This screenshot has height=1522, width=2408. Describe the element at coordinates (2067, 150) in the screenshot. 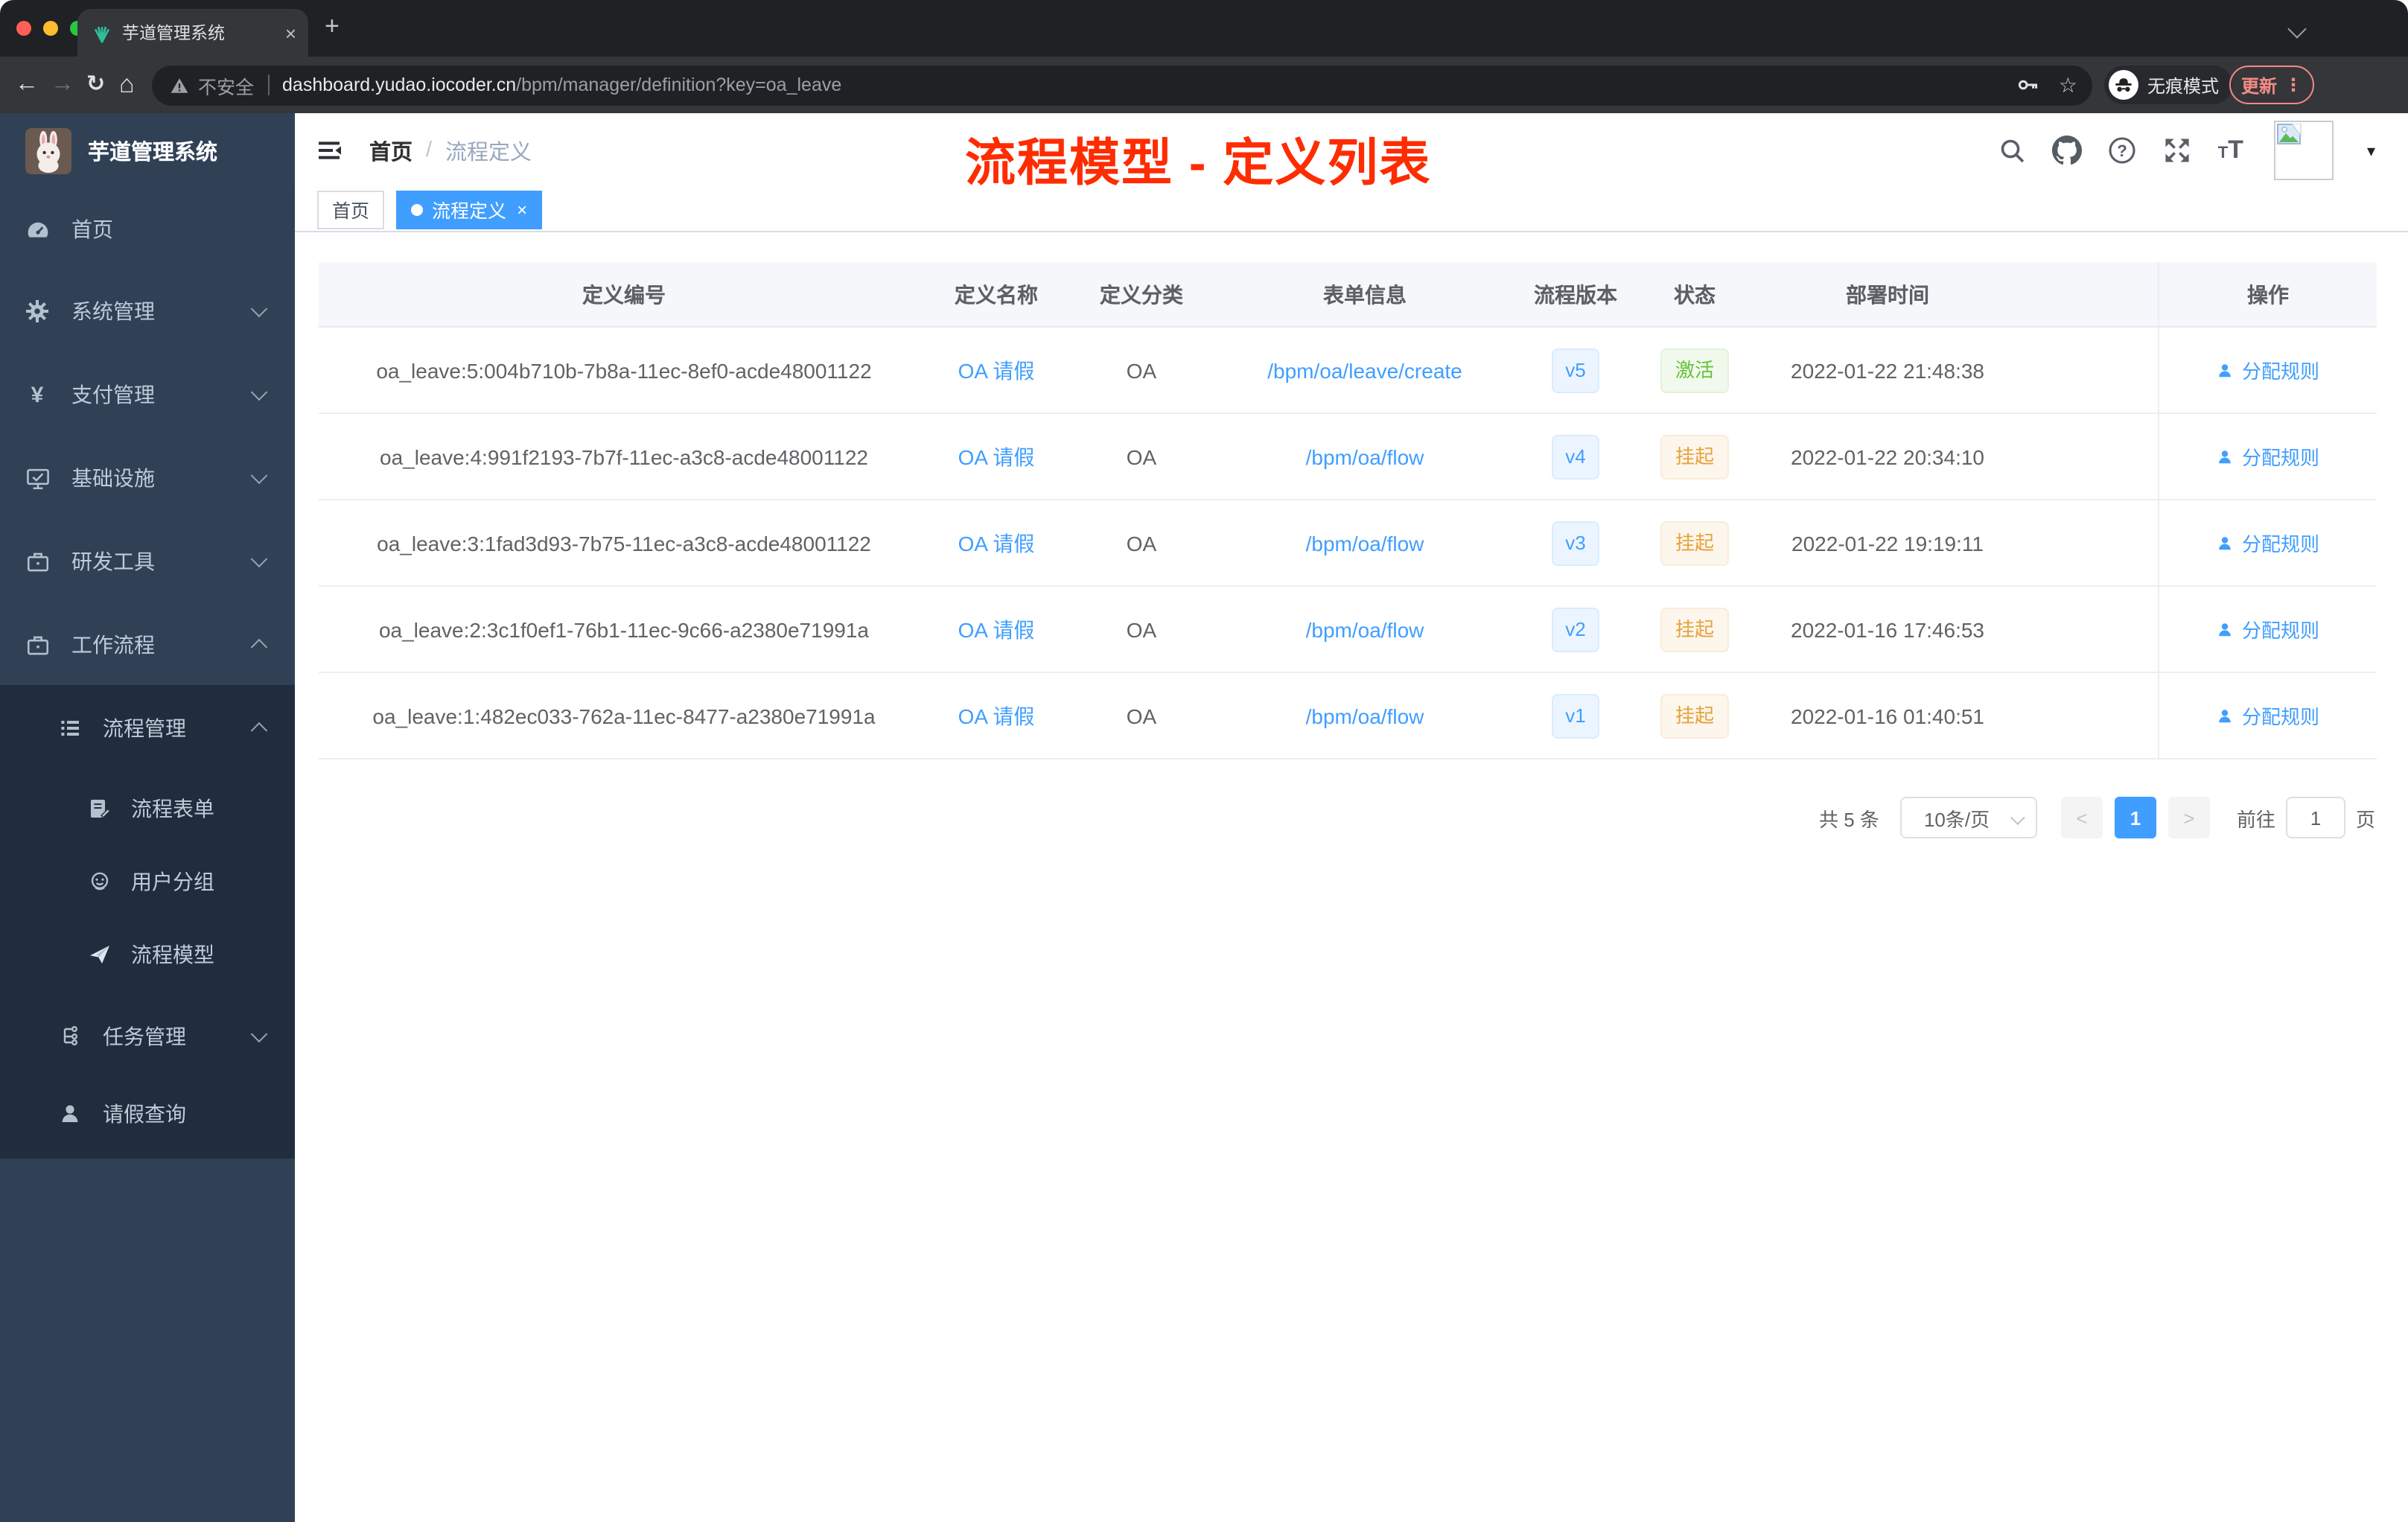

I see `github-icon` at that location.